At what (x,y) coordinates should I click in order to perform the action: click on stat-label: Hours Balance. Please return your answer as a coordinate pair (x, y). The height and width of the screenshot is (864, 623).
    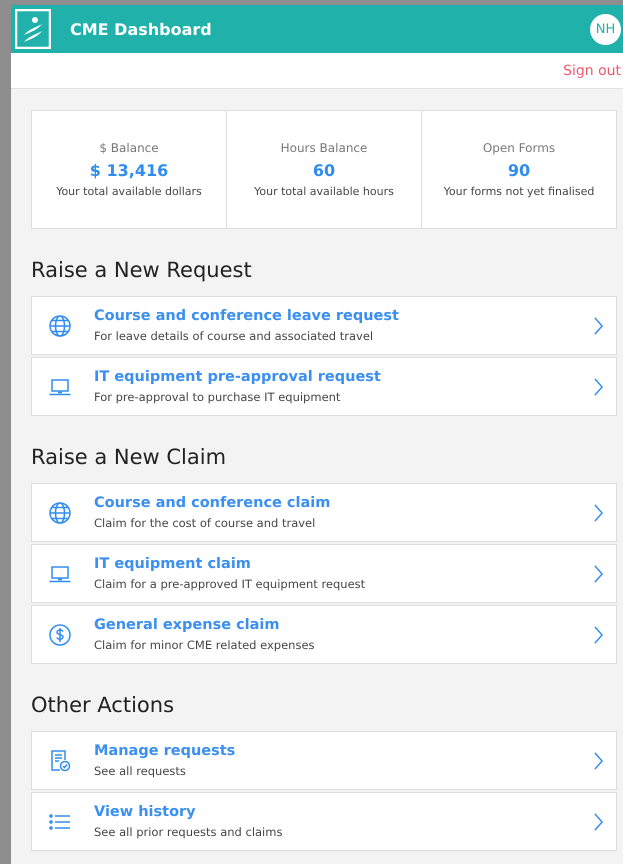
    Looking at the image, I should click on (324, 148).